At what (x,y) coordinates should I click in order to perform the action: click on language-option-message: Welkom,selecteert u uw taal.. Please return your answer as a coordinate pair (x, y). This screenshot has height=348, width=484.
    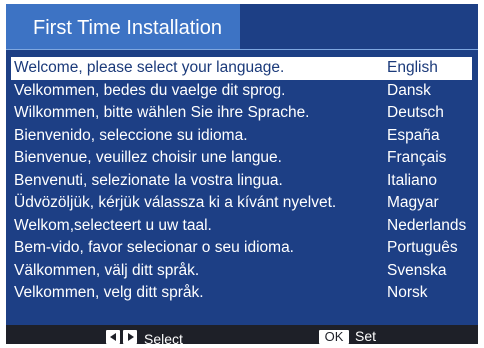
    Looking at the image, I should click on (113, 225).